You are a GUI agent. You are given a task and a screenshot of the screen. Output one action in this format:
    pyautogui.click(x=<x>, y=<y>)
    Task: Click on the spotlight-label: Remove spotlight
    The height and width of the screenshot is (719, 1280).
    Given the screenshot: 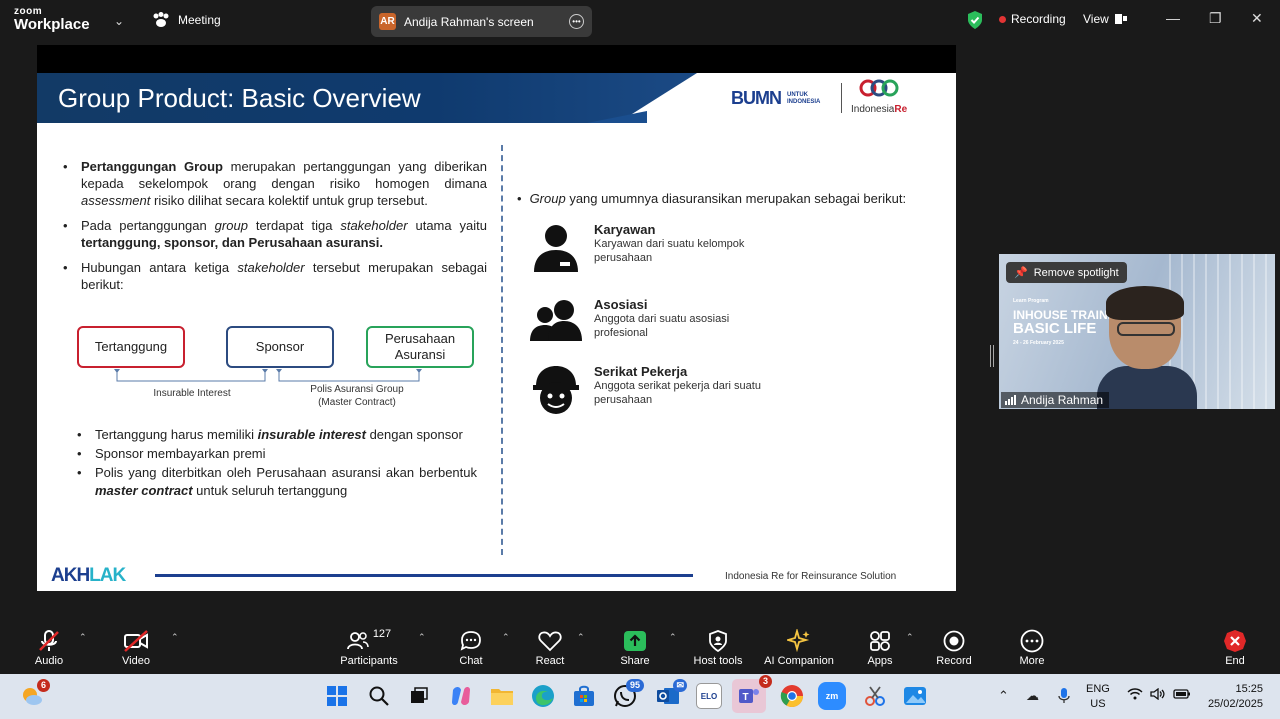 What is the action you would take?
    pyautogui.click(x=1076, y=272)
    